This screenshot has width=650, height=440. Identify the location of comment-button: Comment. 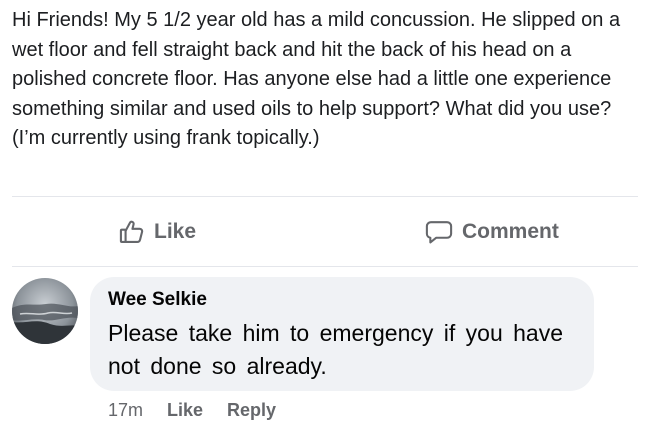
(491, 232).